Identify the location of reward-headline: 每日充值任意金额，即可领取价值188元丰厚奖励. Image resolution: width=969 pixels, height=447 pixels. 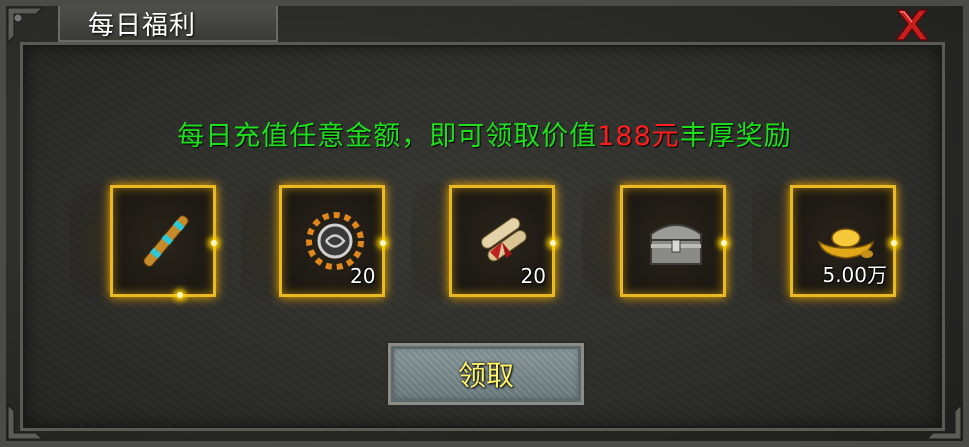
(484, 133).